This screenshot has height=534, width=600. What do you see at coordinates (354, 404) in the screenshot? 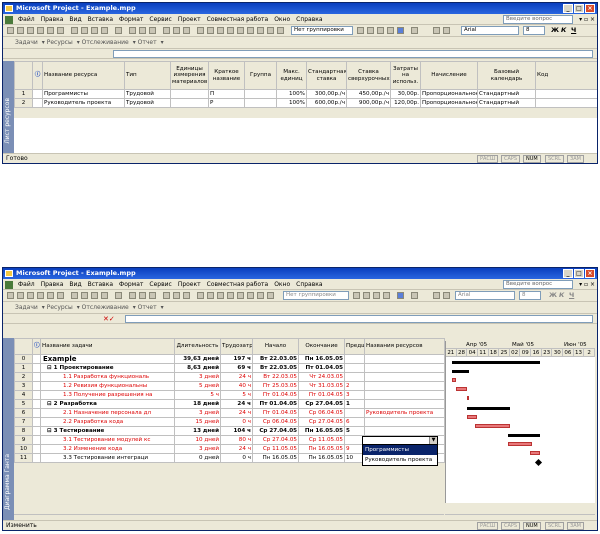
I see `task-predecessors: 1` at bounding box center [354, 404].